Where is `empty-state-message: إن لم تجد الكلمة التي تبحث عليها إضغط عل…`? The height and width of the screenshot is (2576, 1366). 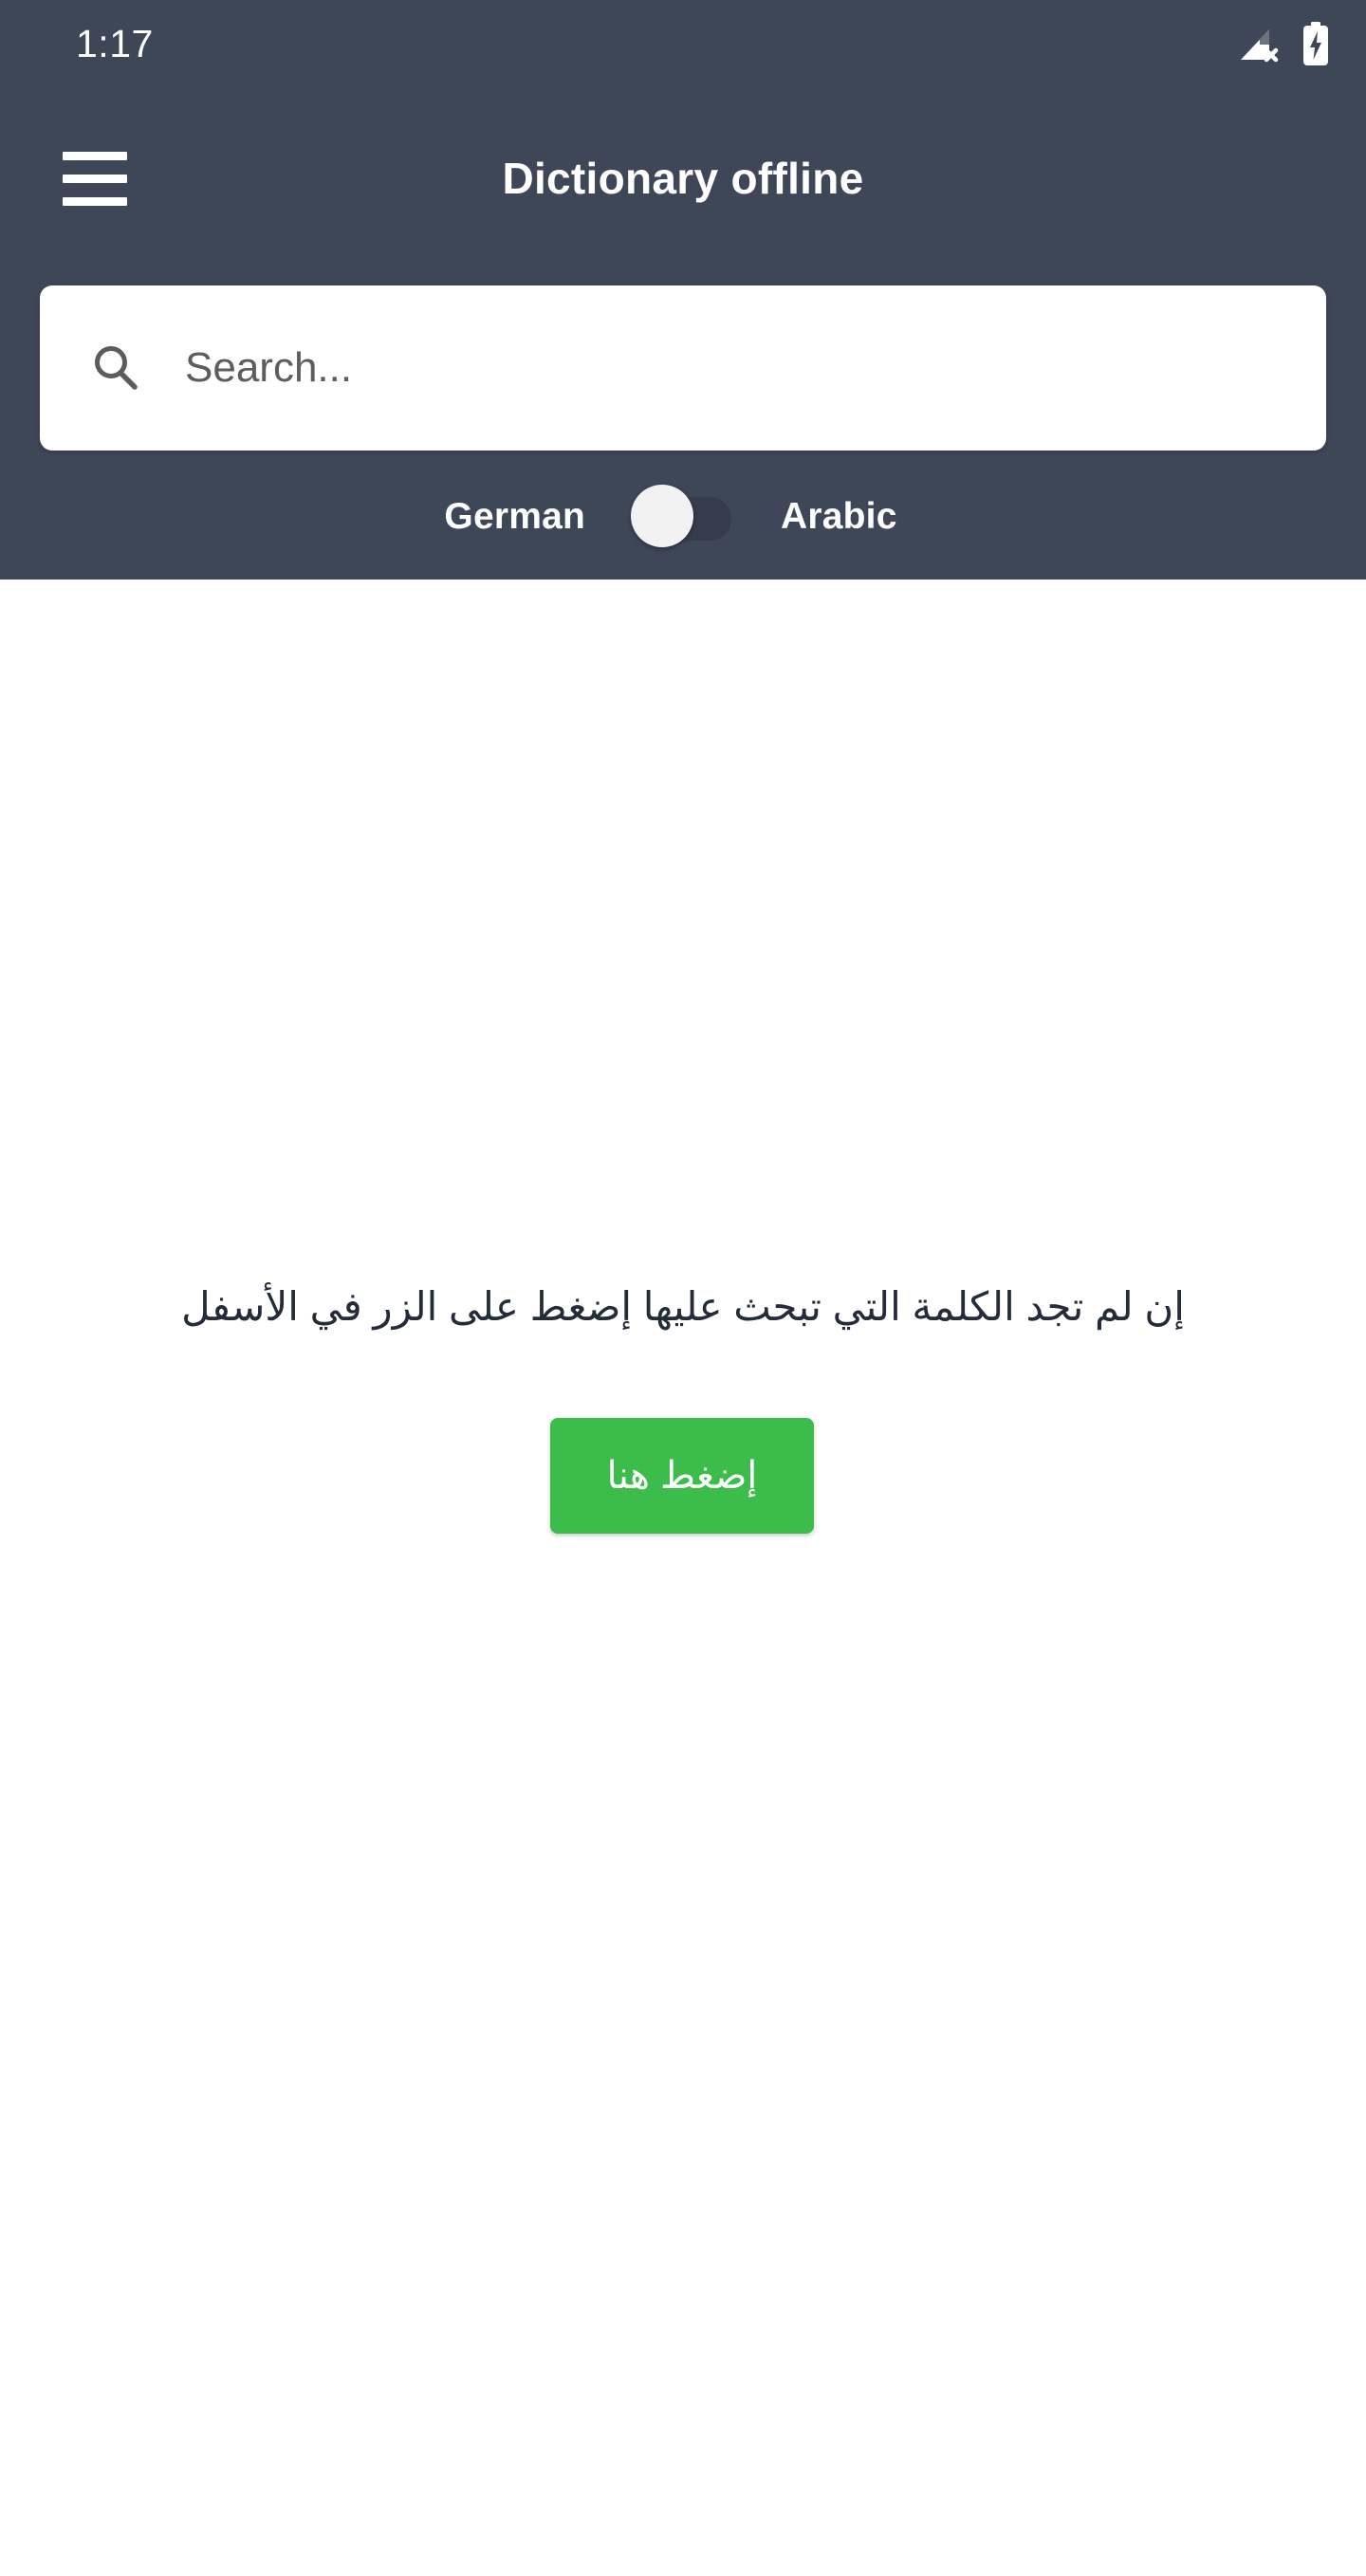
empty-state-message: إن لم تجد الكلمة التي تبحث عليها إضغط عل… is located at coordinates (683, 1306).